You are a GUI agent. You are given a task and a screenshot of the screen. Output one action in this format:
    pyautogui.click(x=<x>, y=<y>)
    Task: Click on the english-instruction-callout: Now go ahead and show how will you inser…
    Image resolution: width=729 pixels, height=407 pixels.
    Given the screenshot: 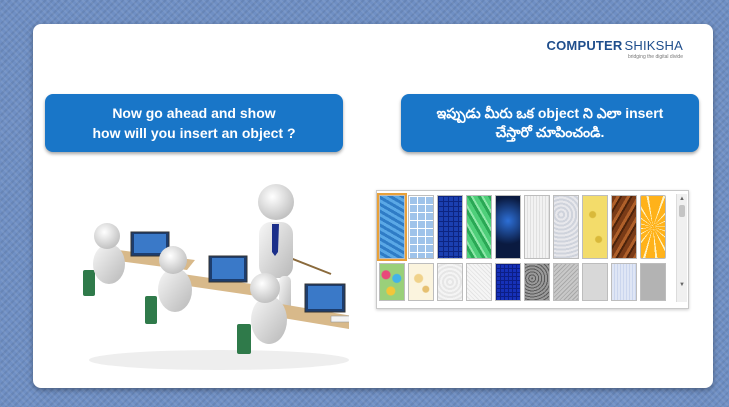 What is the action you would take?
    pyautogui.click(x=194, y=123)
    